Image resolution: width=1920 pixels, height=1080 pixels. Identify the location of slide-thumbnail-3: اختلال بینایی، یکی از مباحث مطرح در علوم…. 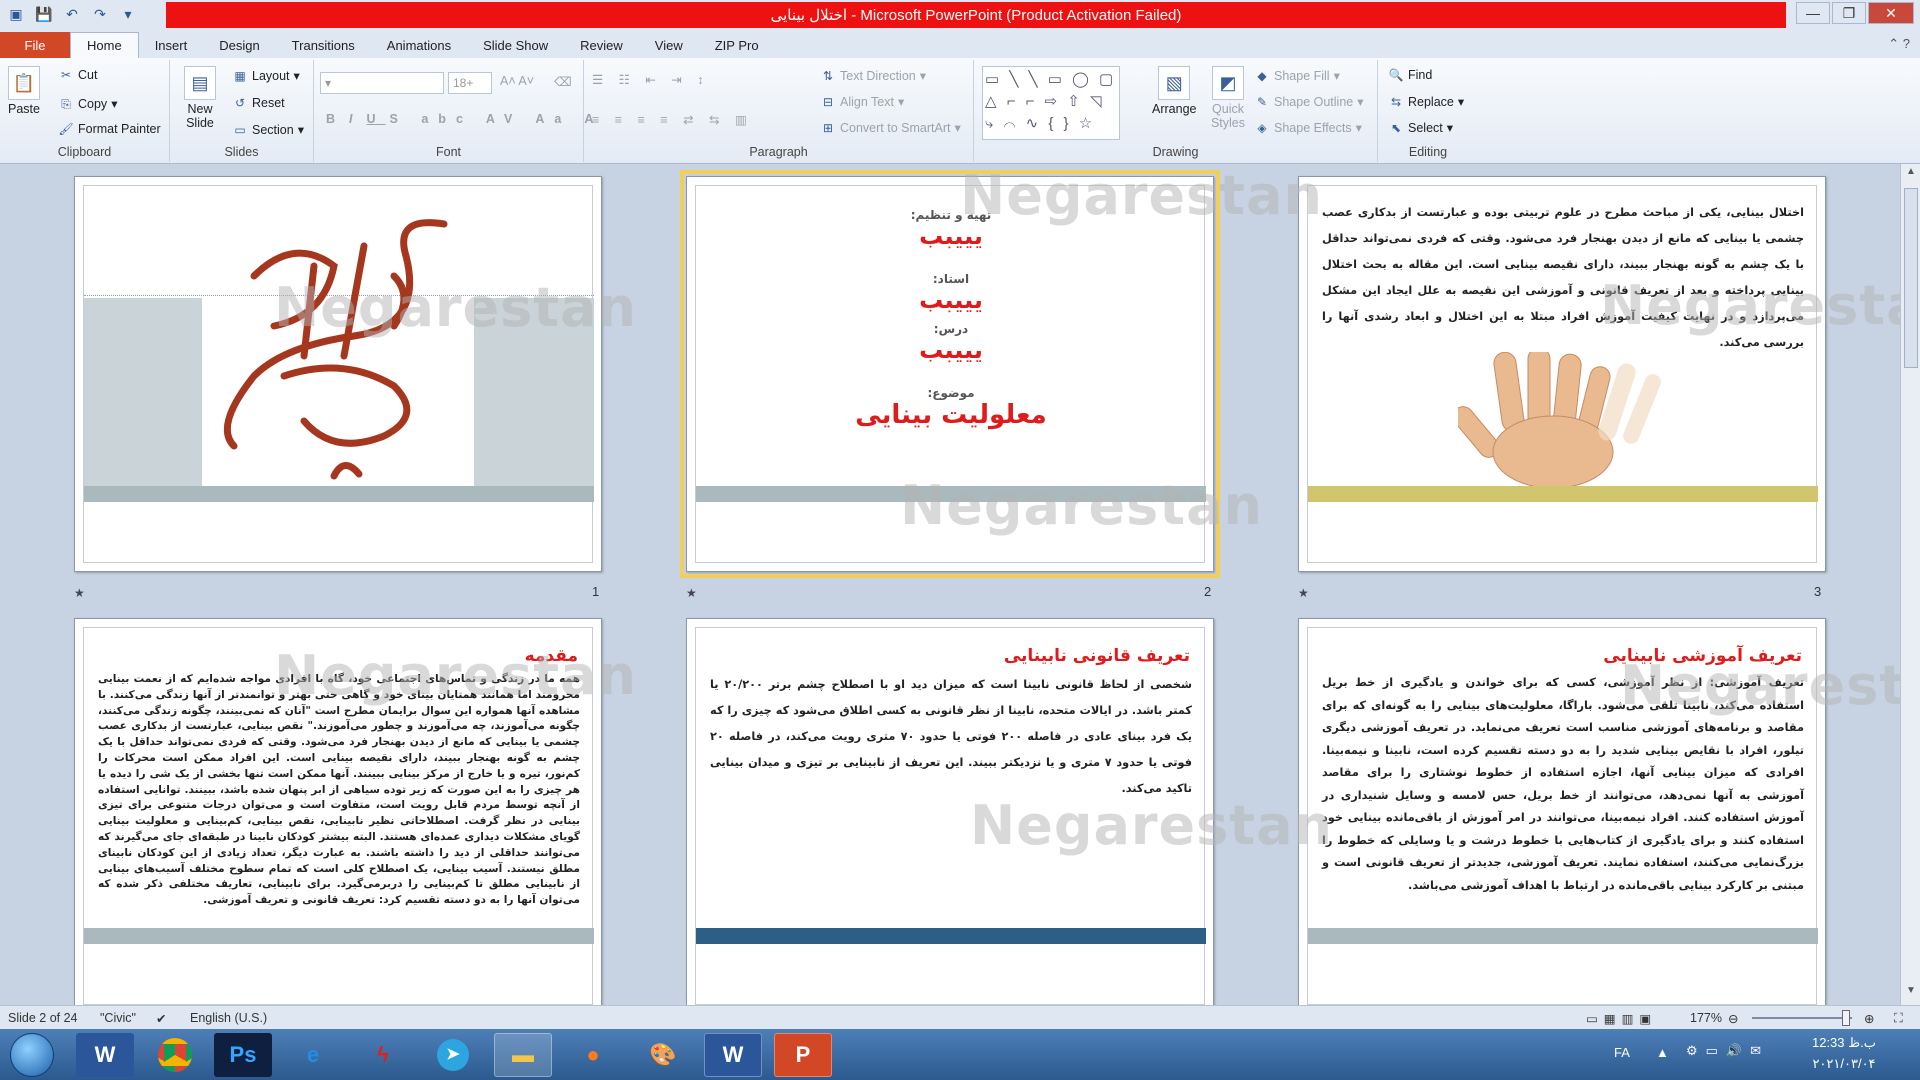
(1562, 374).